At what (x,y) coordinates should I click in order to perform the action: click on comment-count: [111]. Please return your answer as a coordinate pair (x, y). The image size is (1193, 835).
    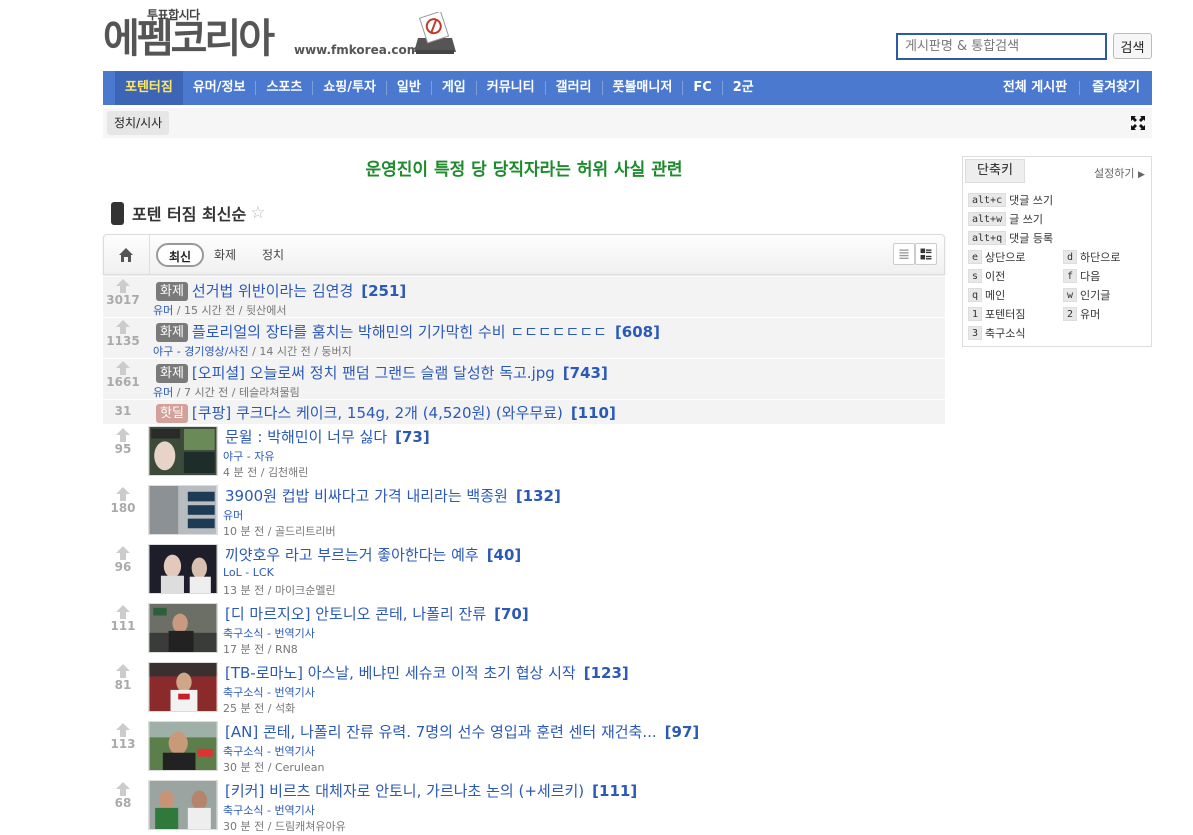
    Looking at the image, I should click on (614, 791).